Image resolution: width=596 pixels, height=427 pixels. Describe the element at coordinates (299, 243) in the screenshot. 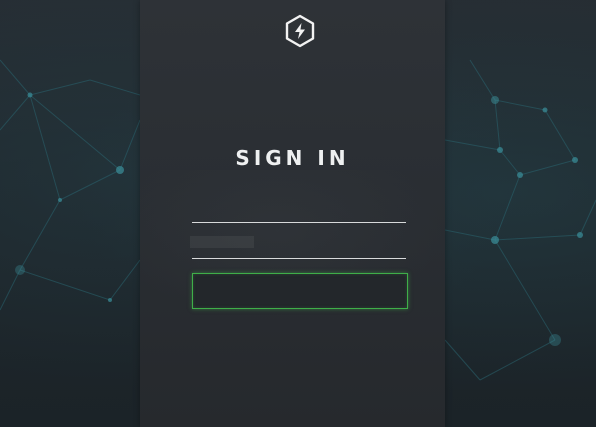

I see `password-input` at that location.